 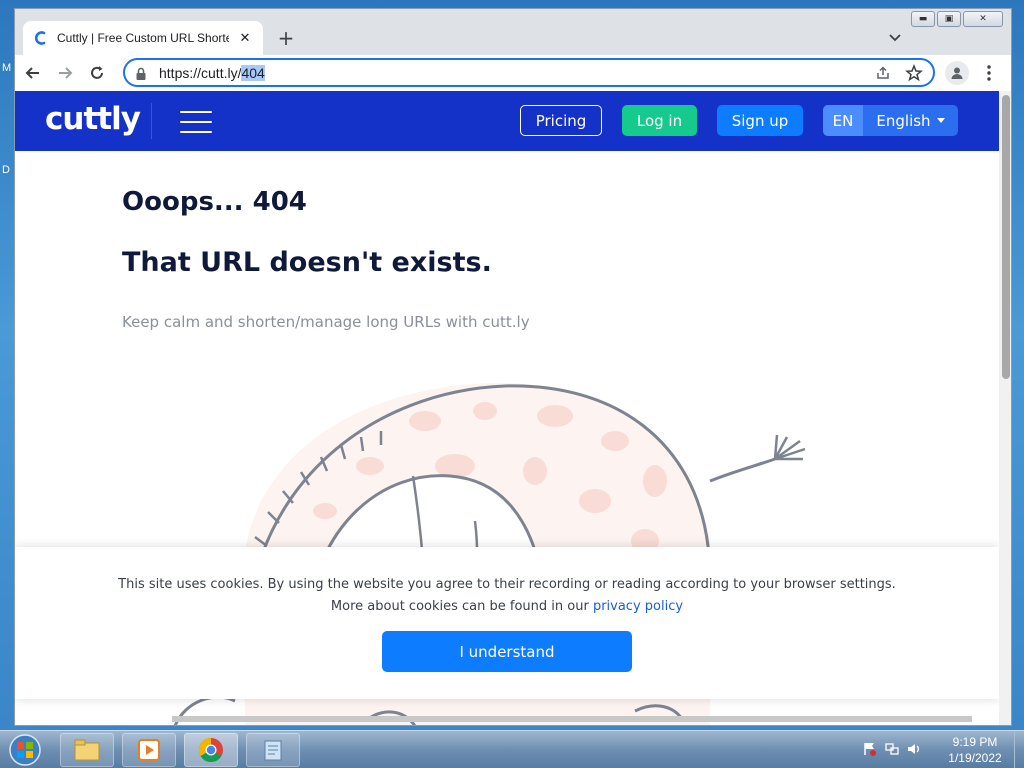 I want to click on chrome-icon, so click(x=210, y=750).